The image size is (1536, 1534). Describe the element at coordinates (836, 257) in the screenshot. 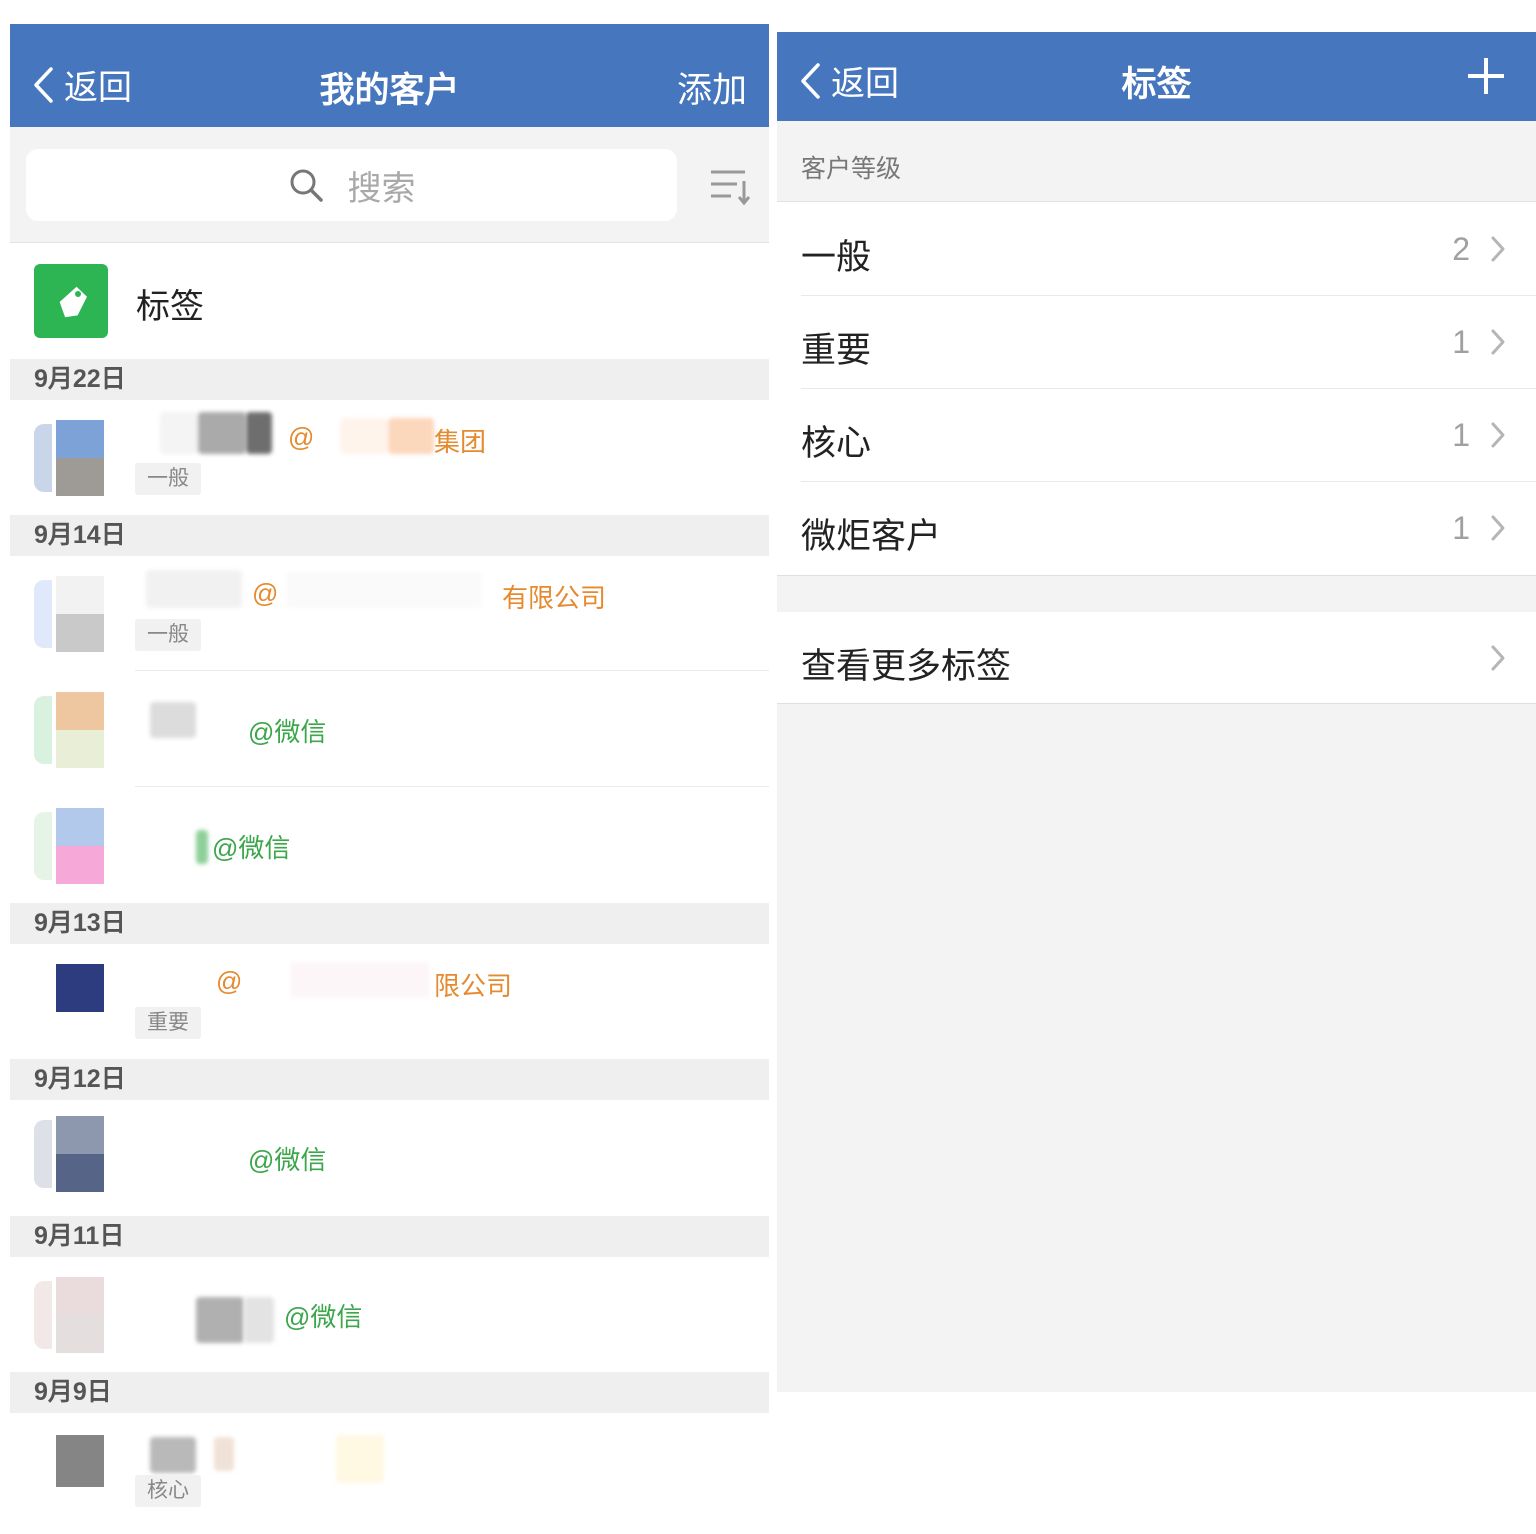

I see `tag-name: 一般` at that location.